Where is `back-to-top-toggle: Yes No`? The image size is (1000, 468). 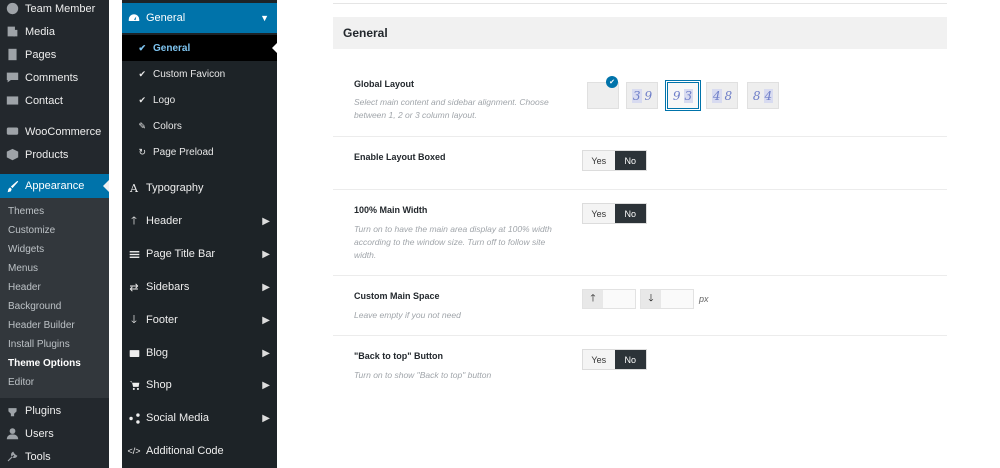
back-to-top-toggle: Yes No is located at coordinates (614, 359).